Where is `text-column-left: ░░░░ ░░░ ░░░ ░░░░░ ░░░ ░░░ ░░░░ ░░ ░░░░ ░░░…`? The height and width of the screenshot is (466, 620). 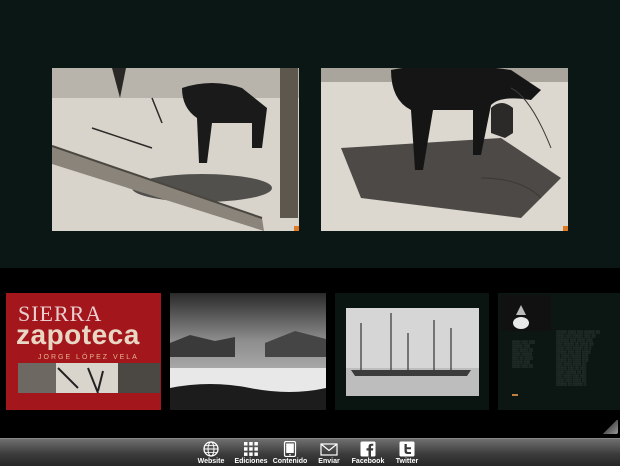 text-column-left: ░░░░ ░░░ ░░░ ░░░░░ ░░░ ░░░ ░░░░ ░░ ░░░░ ░░░… is located at coordinates (523, 354).